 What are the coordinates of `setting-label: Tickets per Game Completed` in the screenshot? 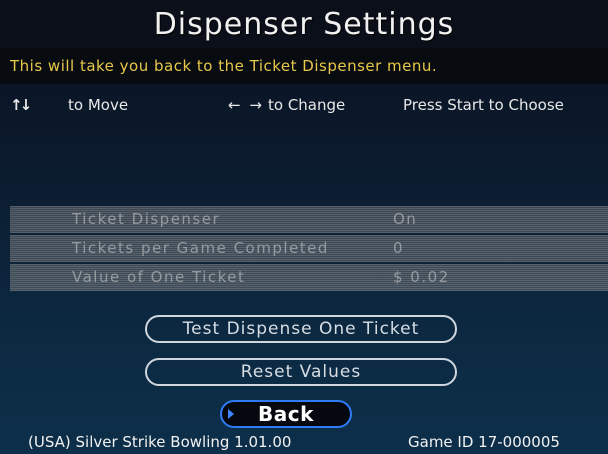 It's located at (200, 248).